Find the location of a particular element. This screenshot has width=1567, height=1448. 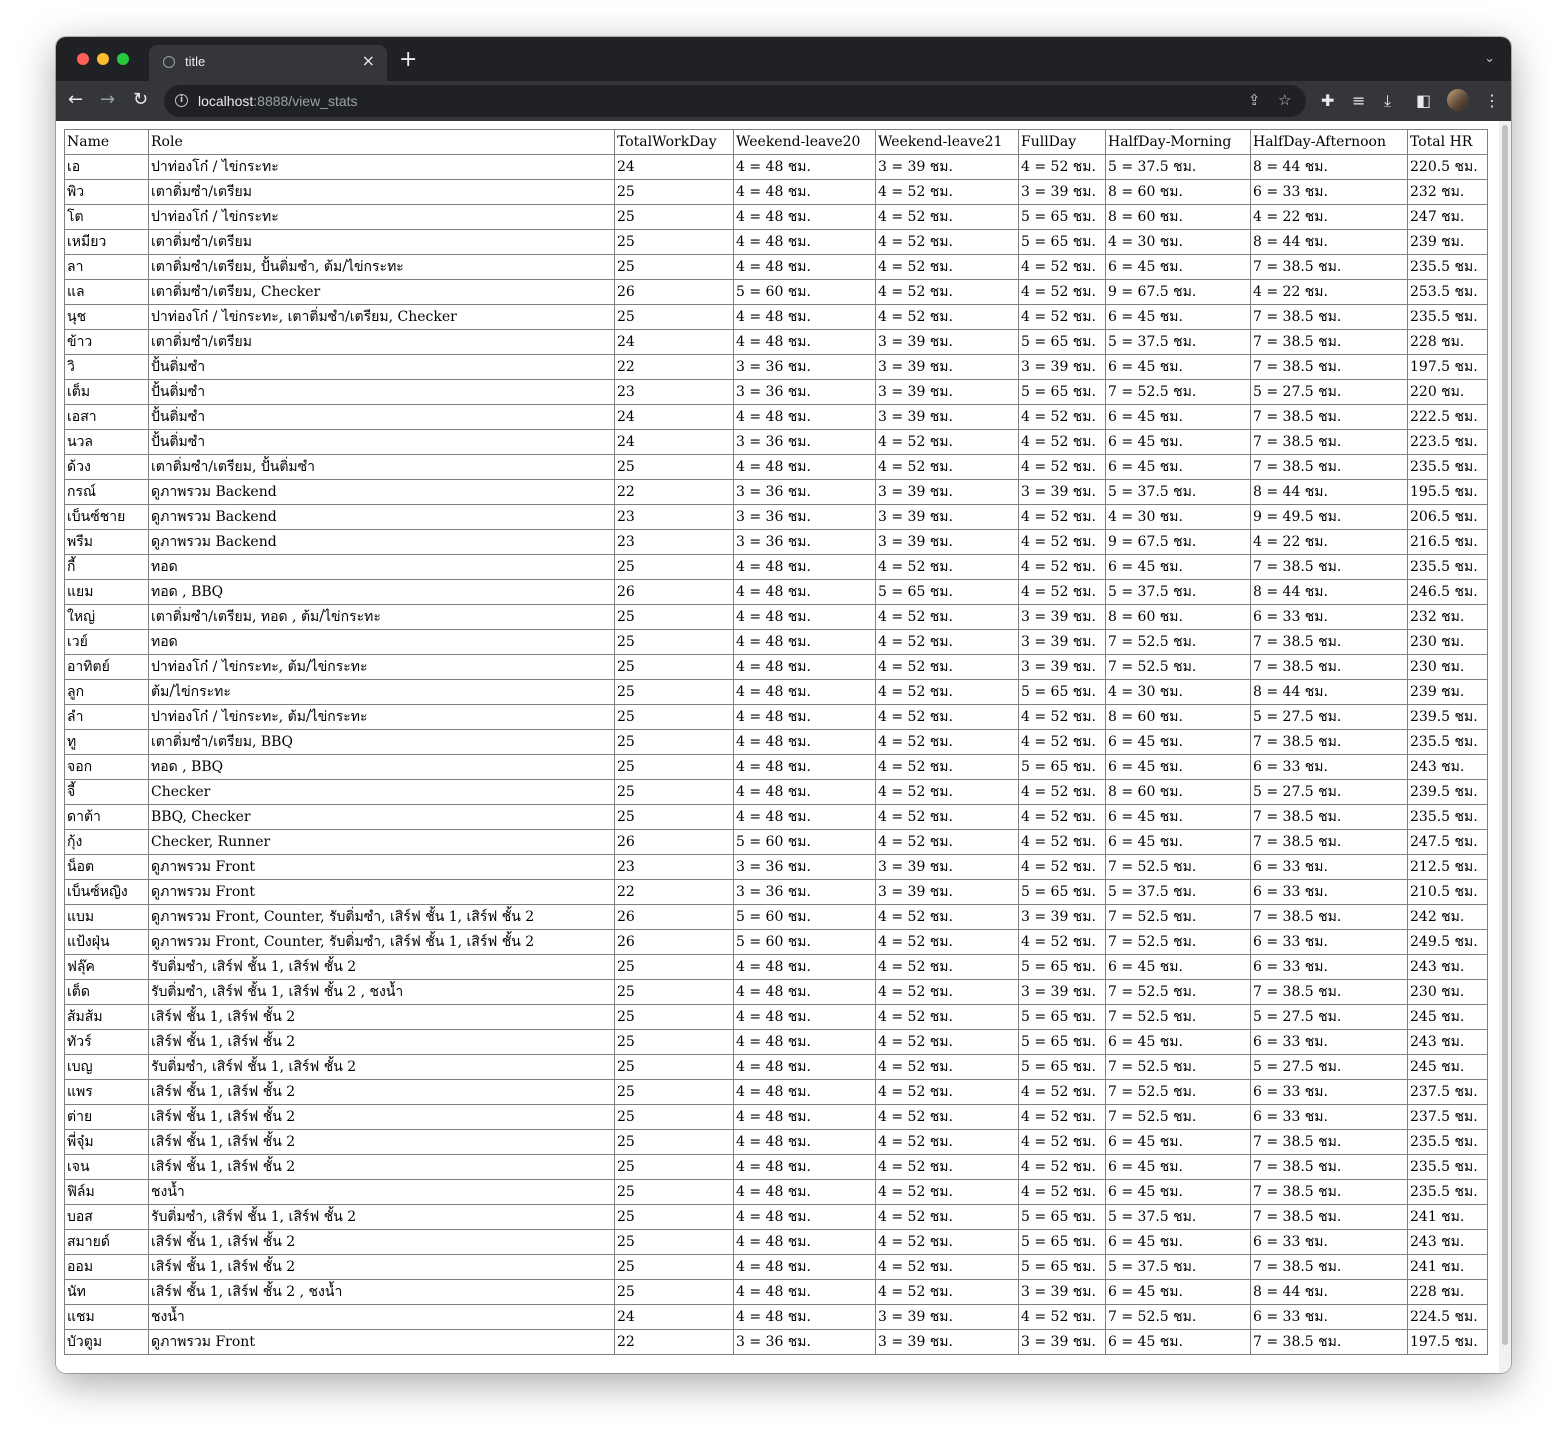

cell-name: กี้ is located at coordinates (106, 567).